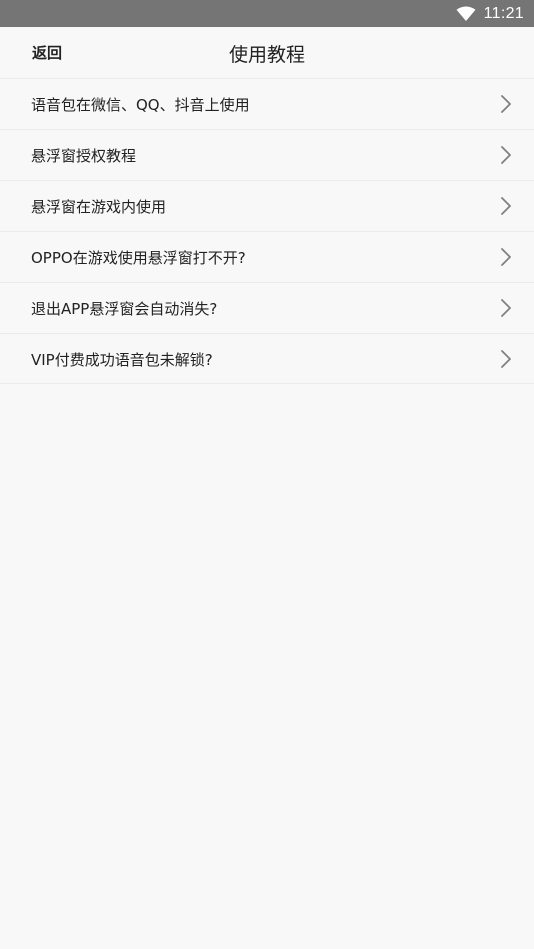 The width and height of the screenshot is (534, 949). What do you see at coordinates (267, 205) in the screenshot?
I see `list-item: 悬浮窗在游戏内使用` at bounding box center [267, 205].